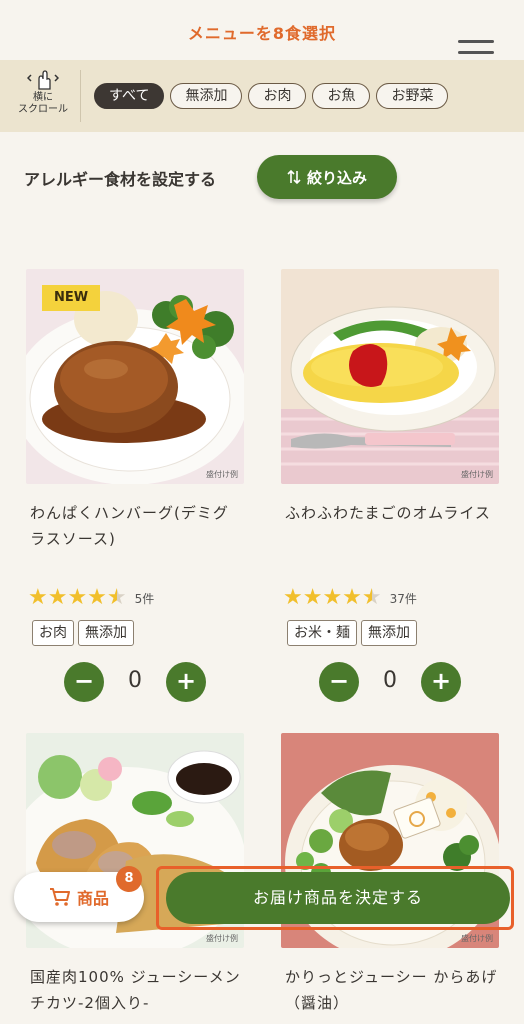 The width and height of the screenshot is (524, 1024). What do you see at coordinates (43, 97) in the screenshot?
I see `scroll-hint-line1: 横に` at bounding box center [43, 97].